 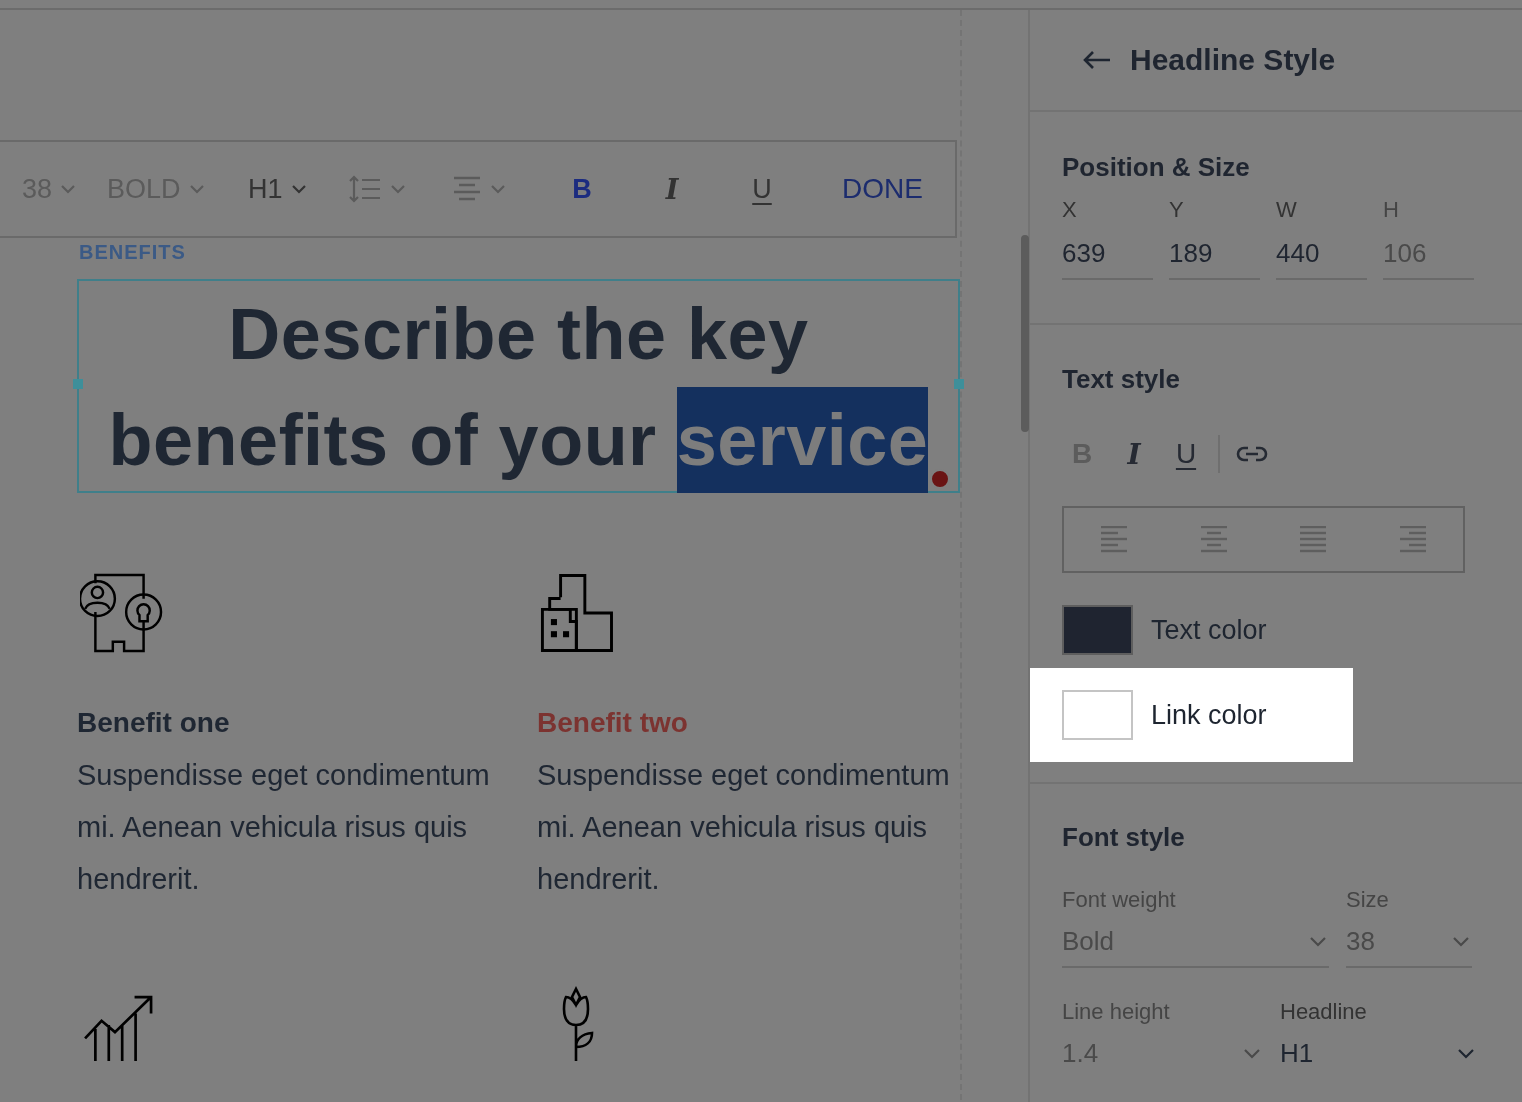 I want to click on done-button: DONE, so click(x=882, y=189).